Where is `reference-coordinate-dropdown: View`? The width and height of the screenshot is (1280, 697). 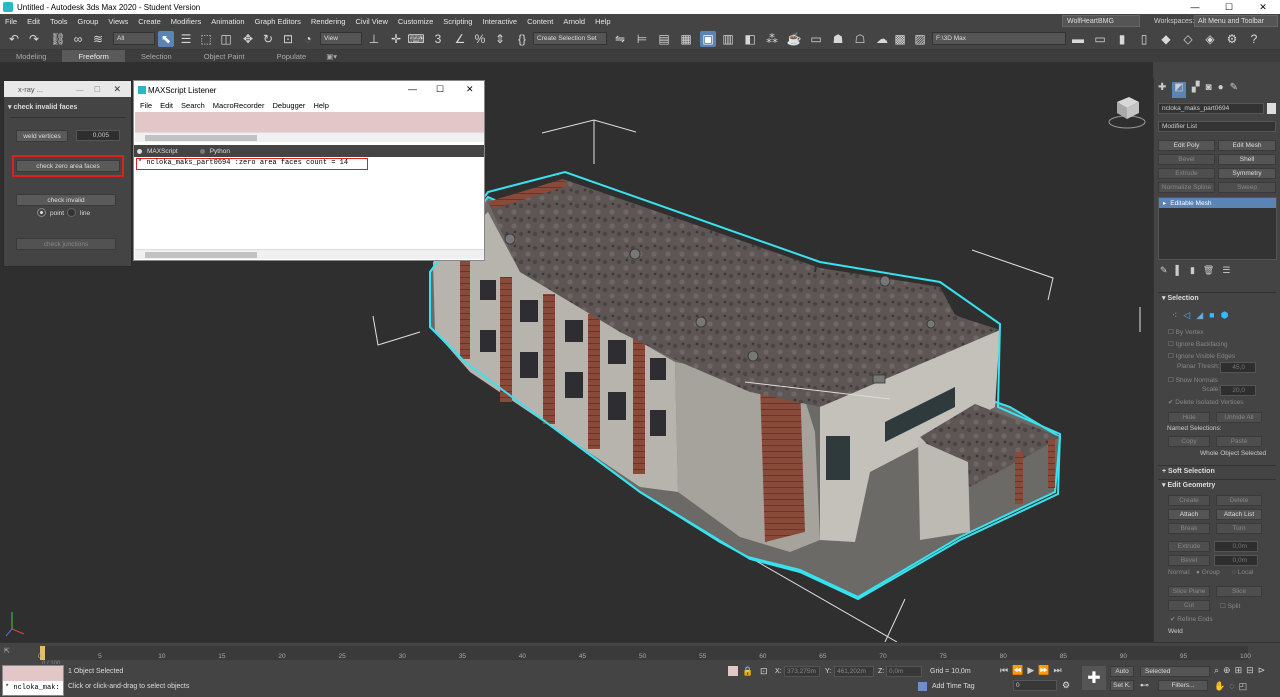
reference-coordinate-dropdown: View is located at coordinates (341, 38).